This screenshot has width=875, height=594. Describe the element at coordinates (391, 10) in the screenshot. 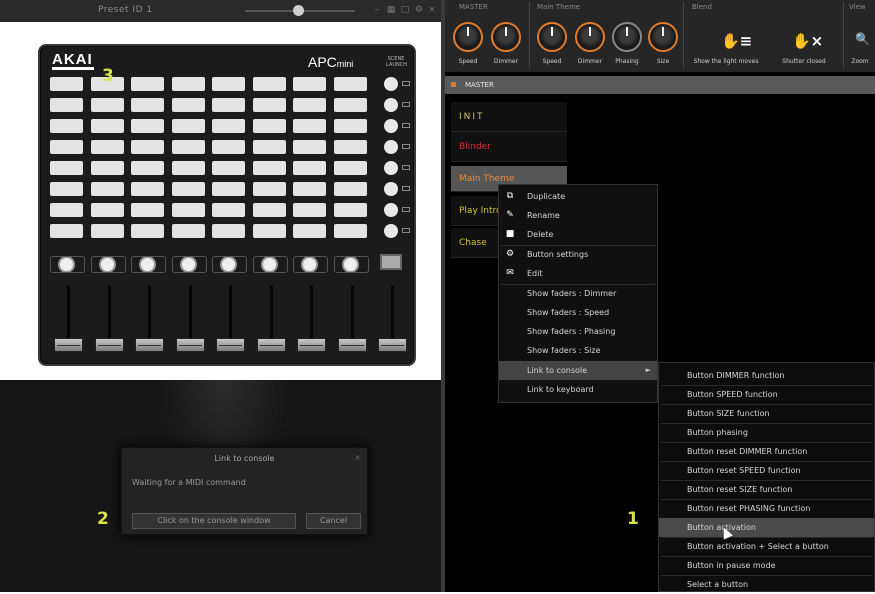

I see `grid-icon: ▦` at that location.